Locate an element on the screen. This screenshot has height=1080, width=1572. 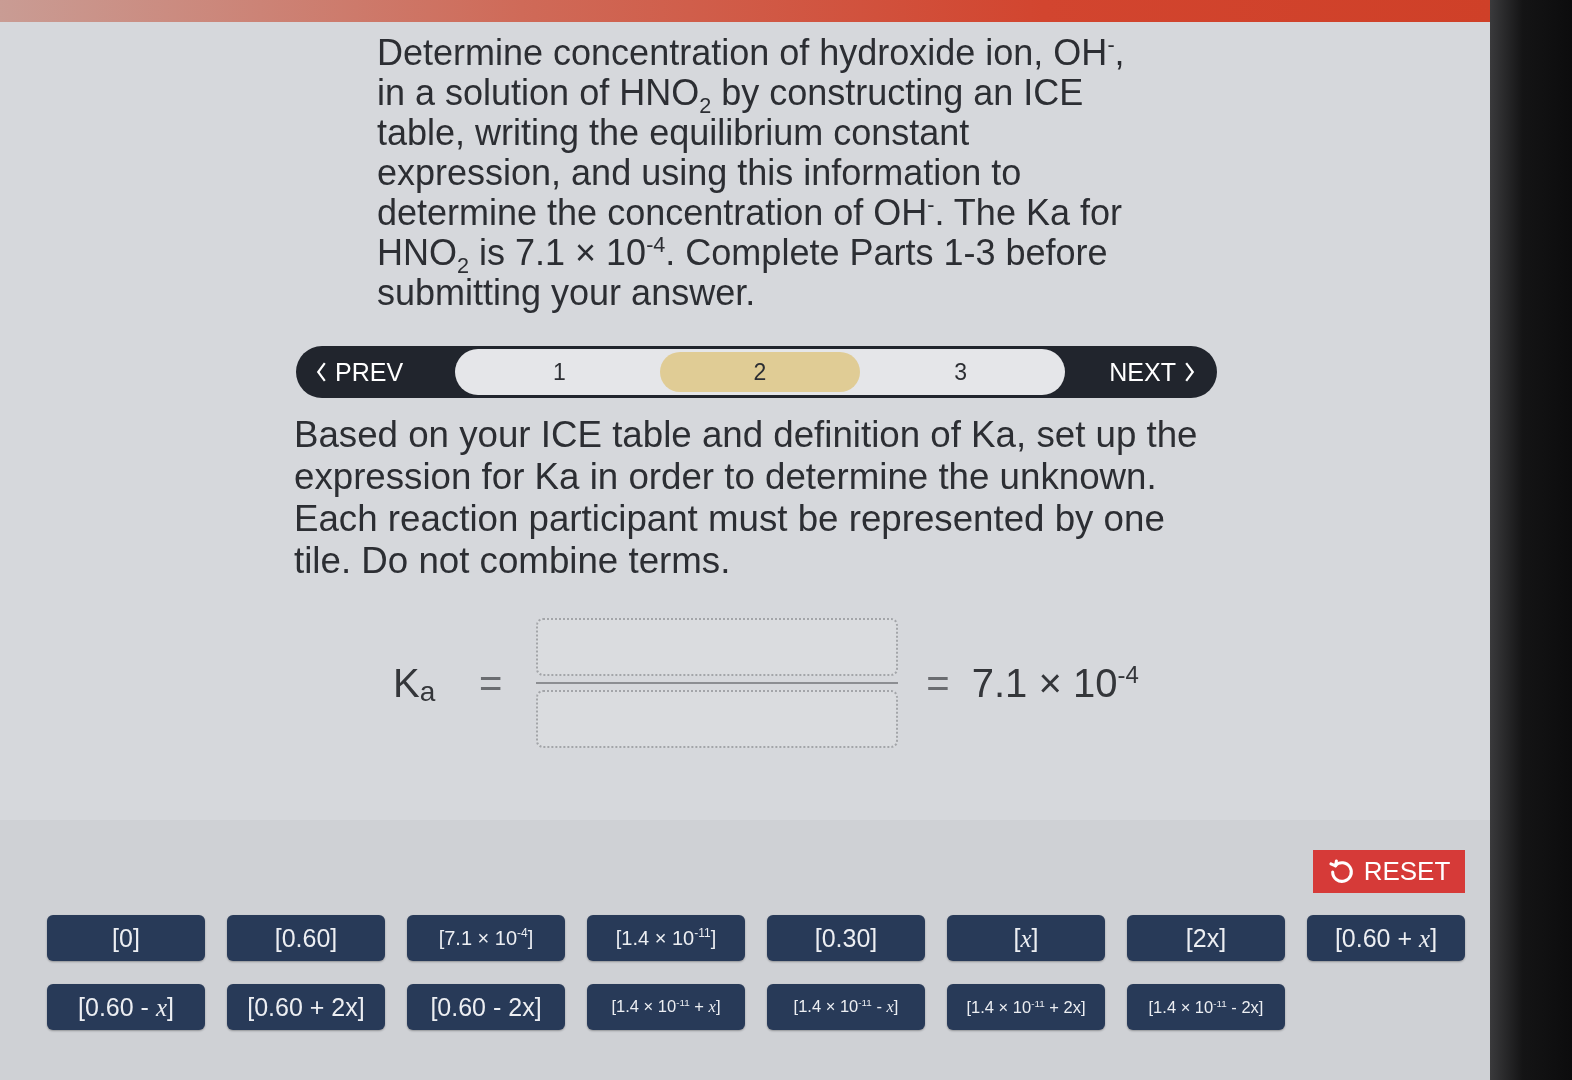
ka-value: 7.1 × 10$^{-4}$ is located at coordinates (1055, 683).